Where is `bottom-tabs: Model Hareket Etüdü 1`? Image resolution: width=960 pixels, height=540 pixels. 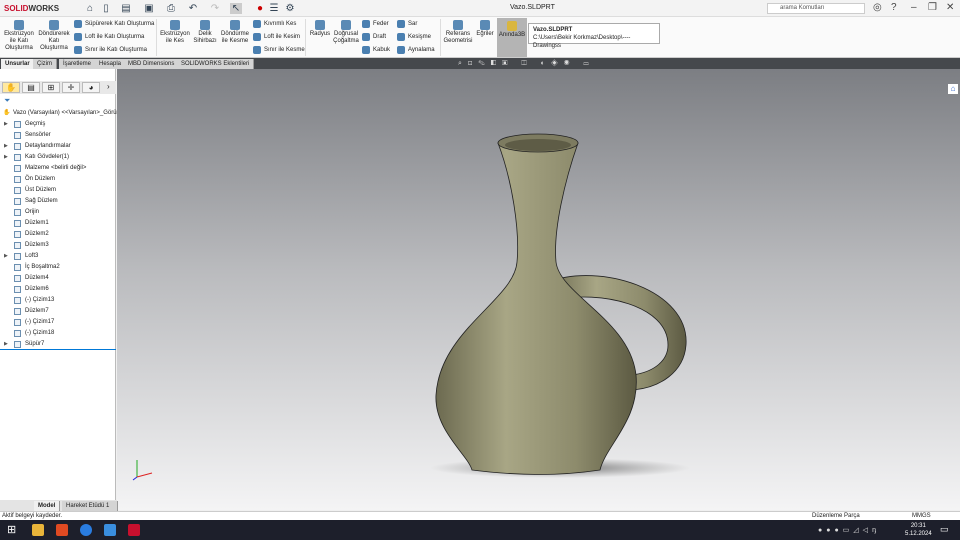 bottom-tabs: Model Hareket Etüdü 1 is located at coordinates (59, 505).